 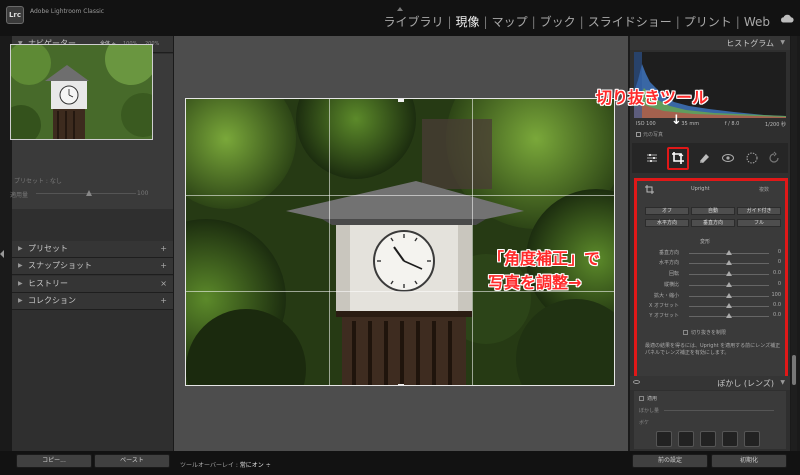 I want to click on slider-scale: 拡大・縮小 100, so click(x=711, y=296).